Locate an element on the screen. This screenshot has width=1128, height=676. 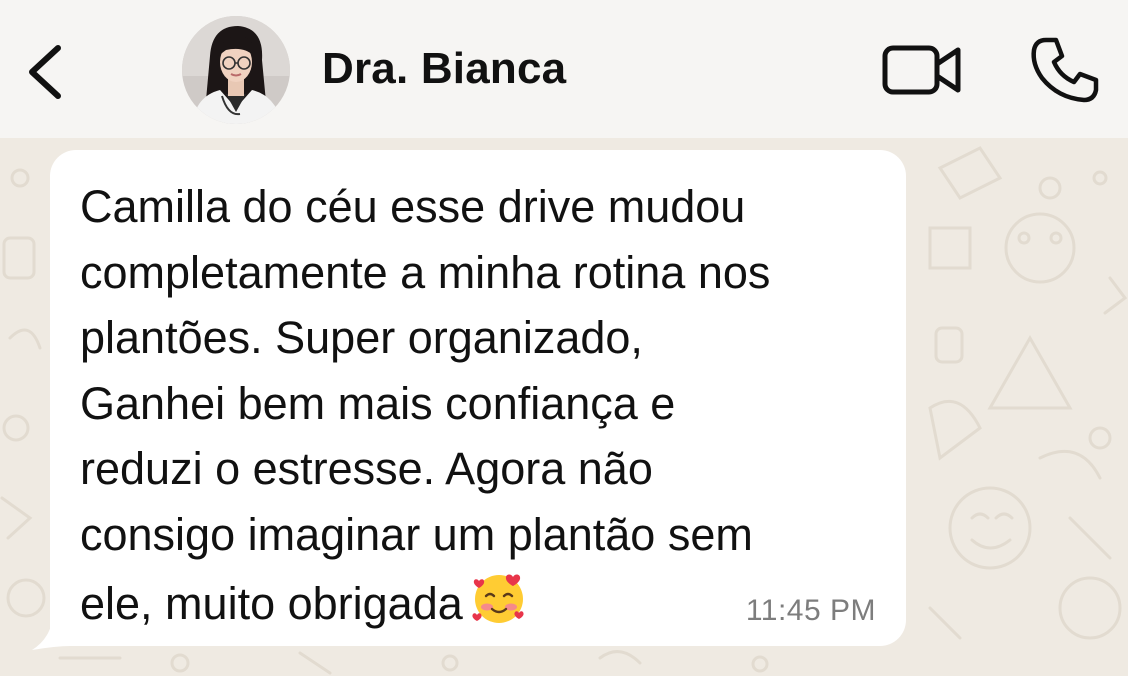
chevron-left-icon is located at coordinates (45, 72).